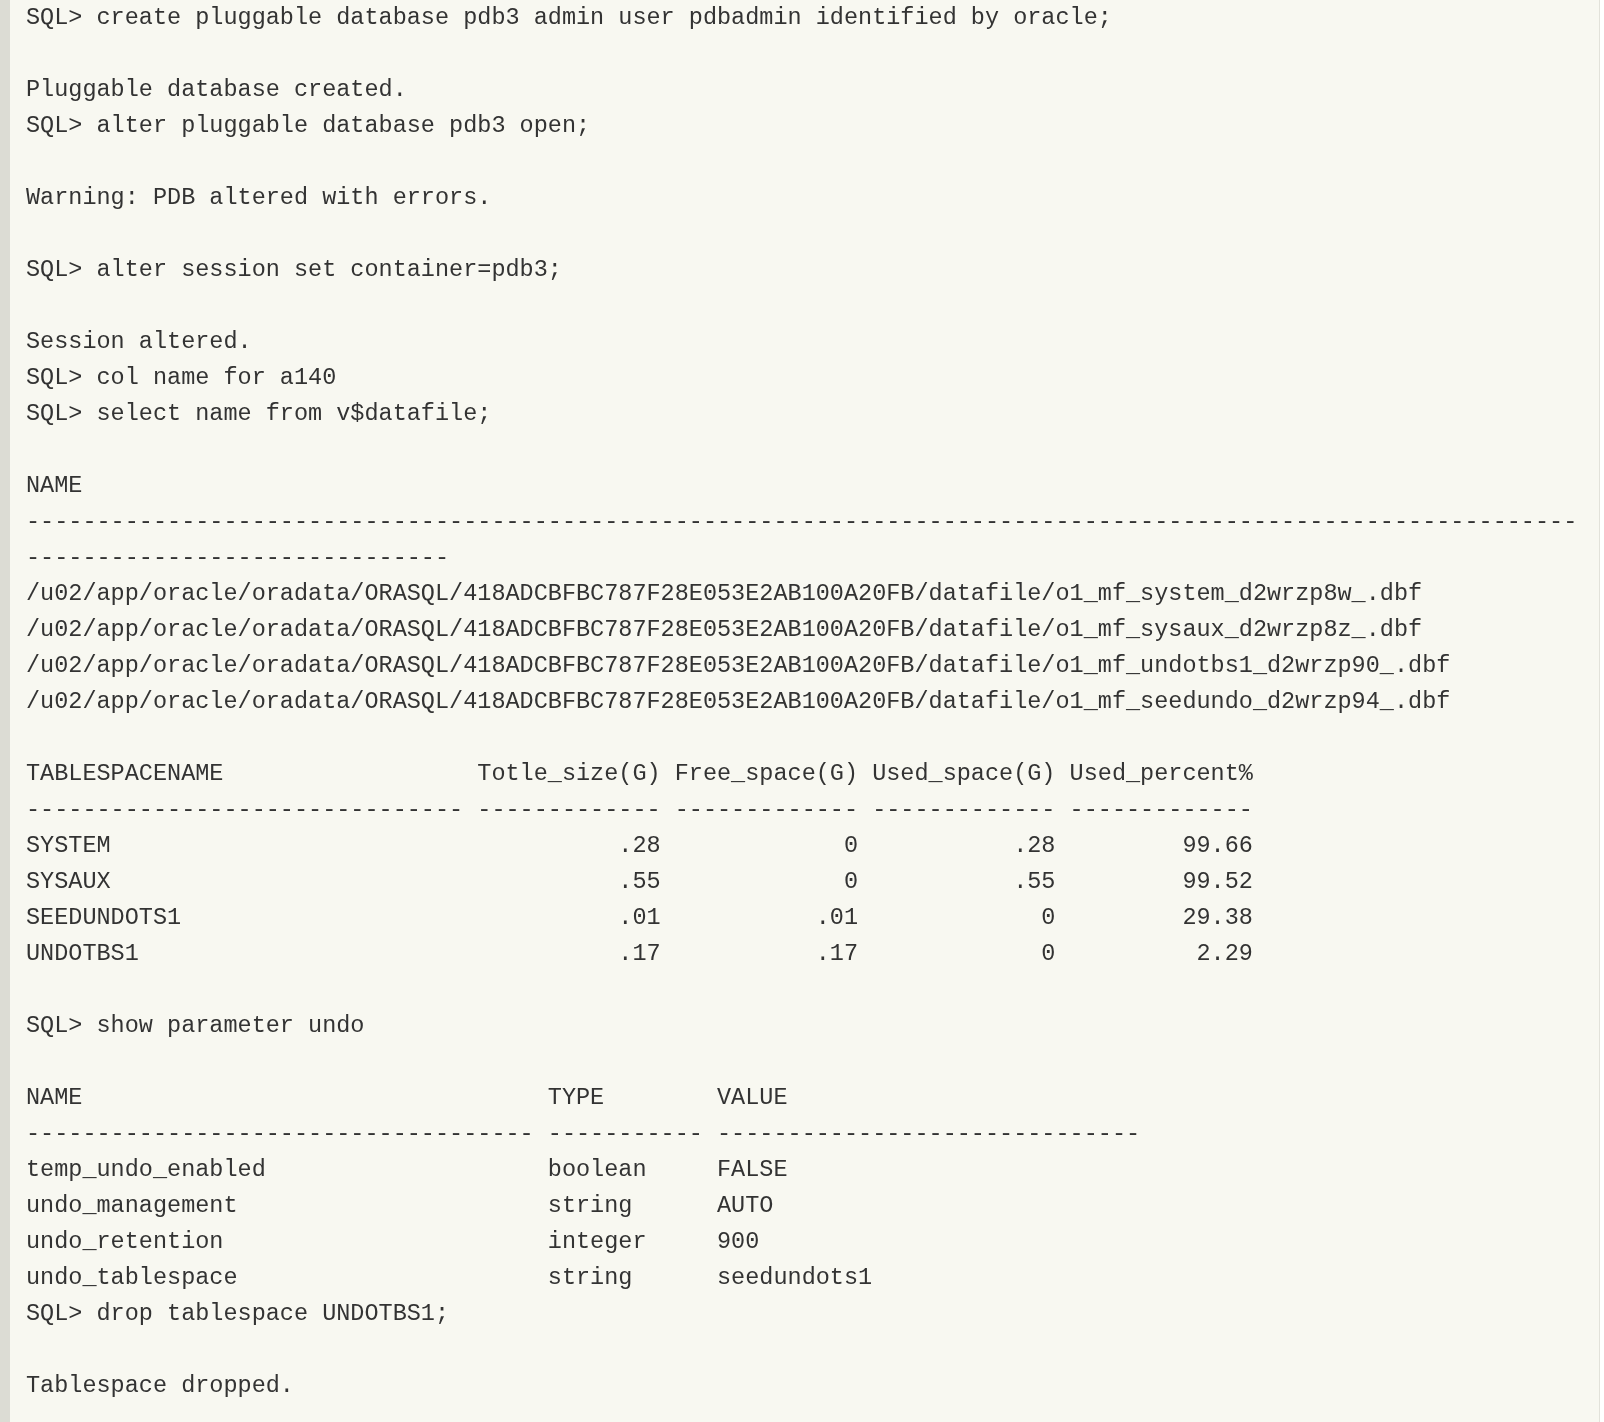 The image size is (1604, 1422). I want to click on terminal-line: Warning: PDB altered with errors., so click(259, 198).